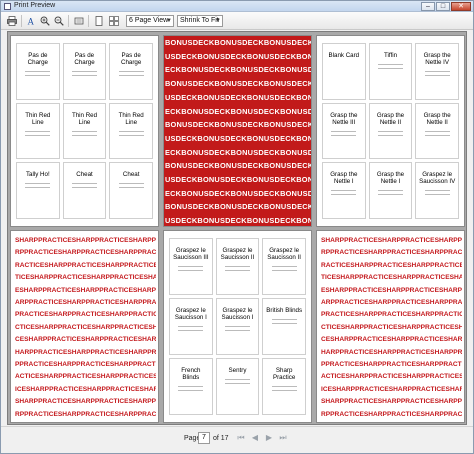  Describe the element at coordinates (150, 21) in the screenshot. I see `view-mode-select: 6 Page View ▼` at that location.